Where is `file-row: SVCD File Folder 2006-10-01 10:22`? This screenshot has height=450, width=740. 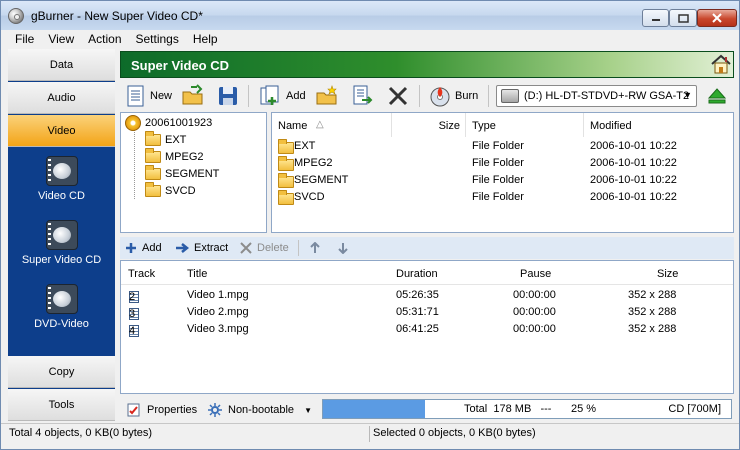
file-row: SVCD File Folder 2006-10-01 10:22 is located at coordinates (502, 197).